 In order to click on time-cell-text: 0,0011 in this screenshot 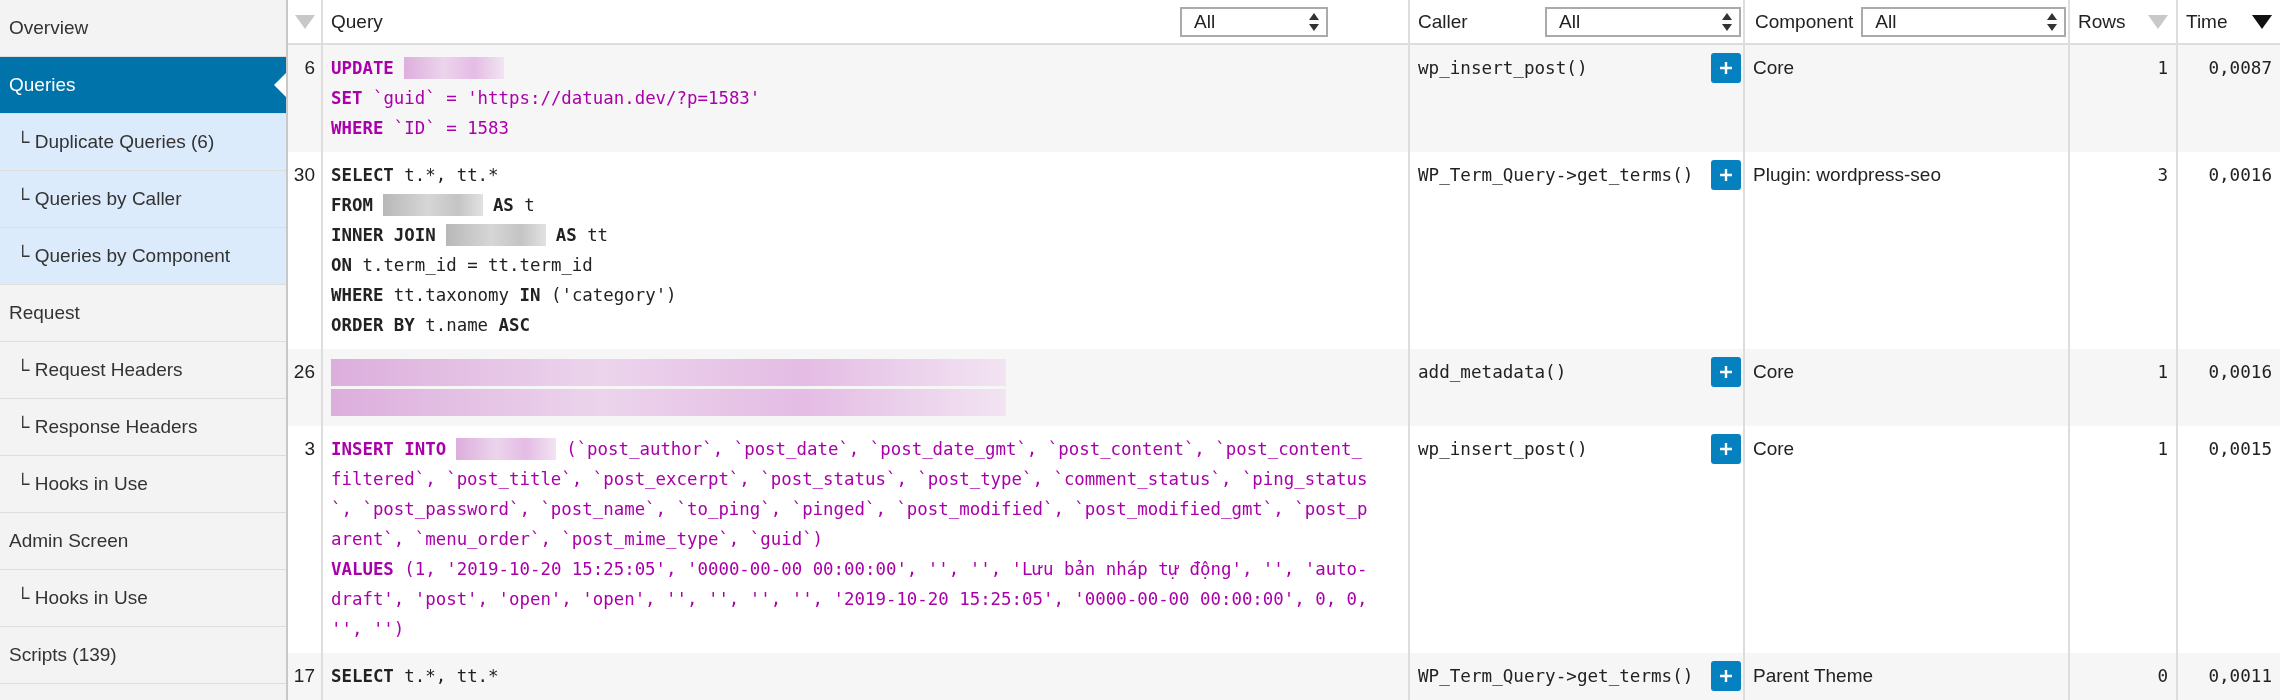, I will do `click(2240, 676)`.